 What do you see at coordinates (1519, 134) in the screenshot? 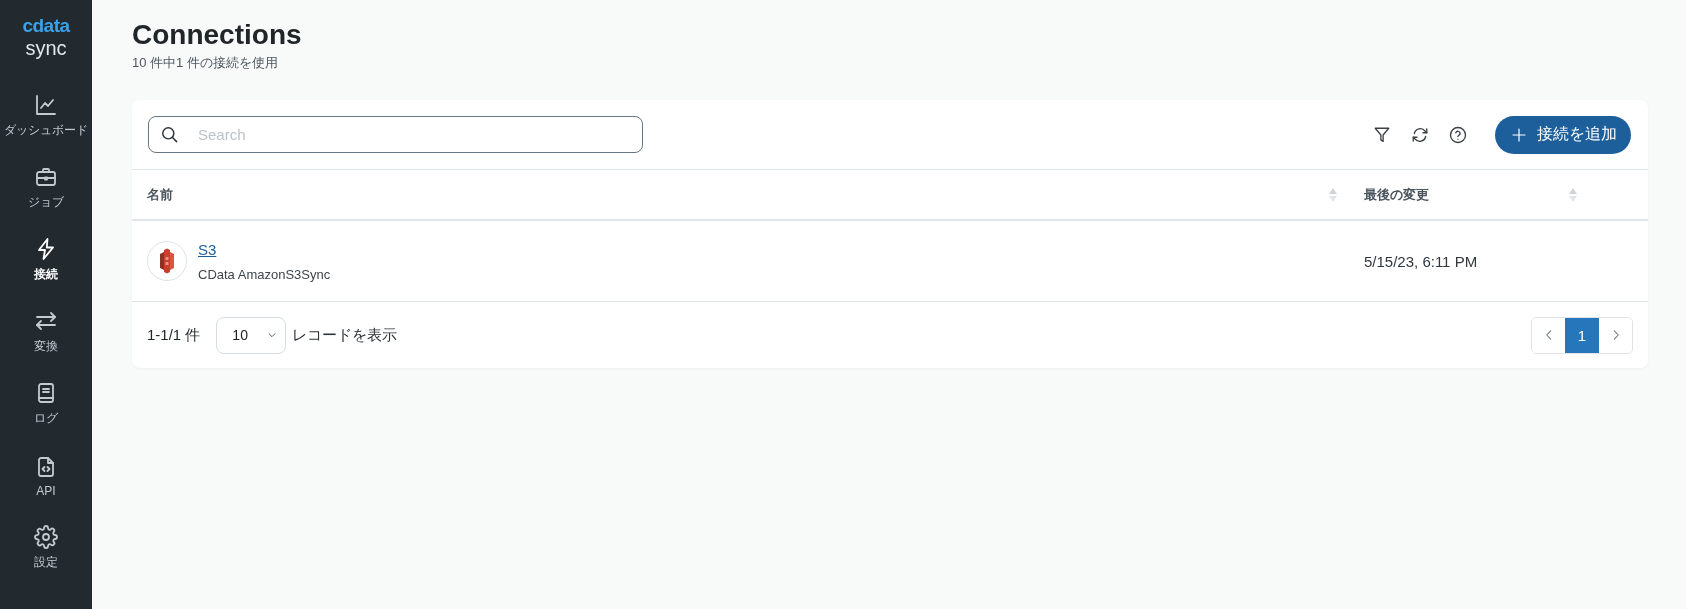
I see `plus-icon` at bounding box center [1519, 134].